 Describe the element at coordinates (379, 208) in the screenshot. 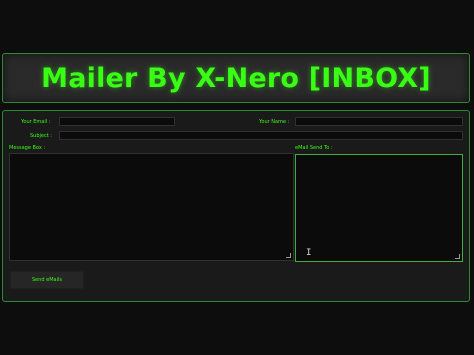

I see `send-to-textarea` at that location.